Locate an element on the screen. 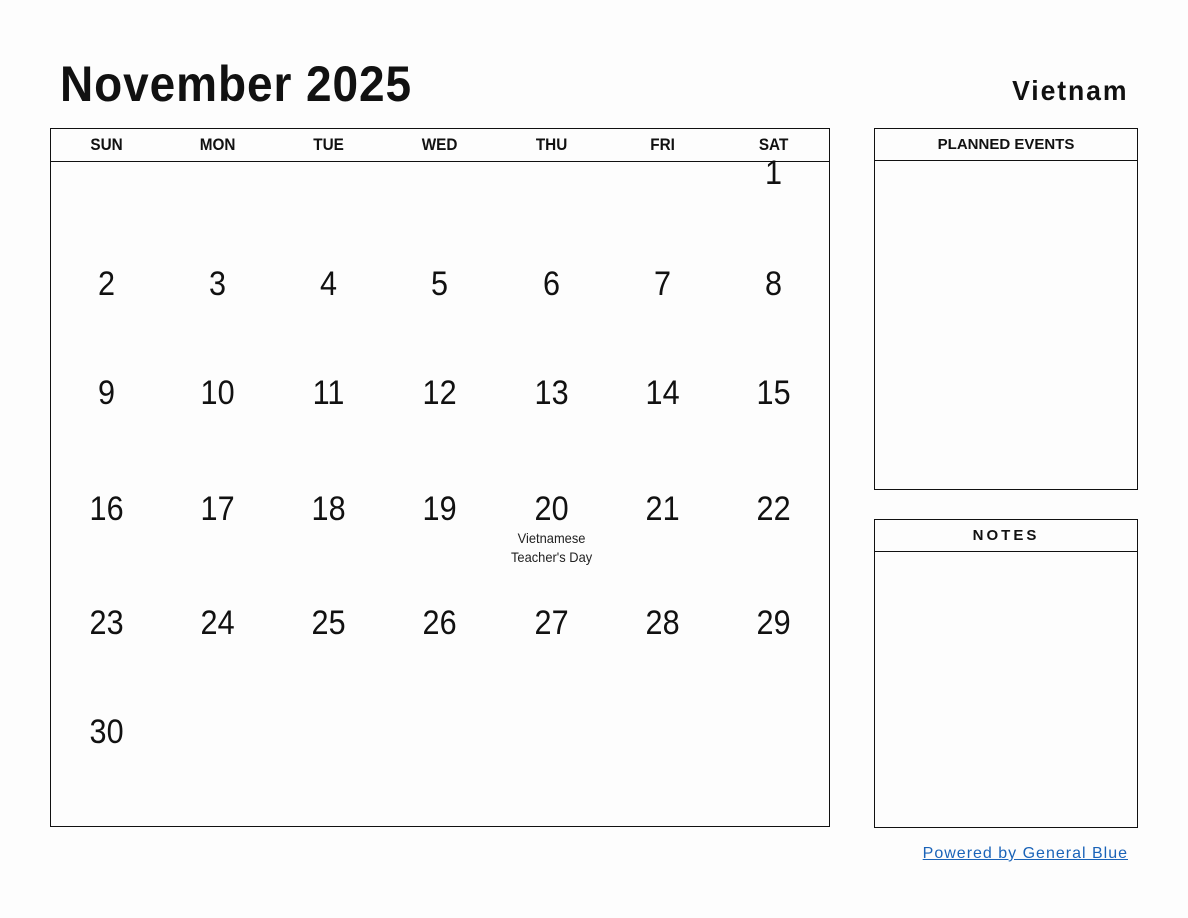  notes-heading: NOTES is located at coordinates (1006, 536).